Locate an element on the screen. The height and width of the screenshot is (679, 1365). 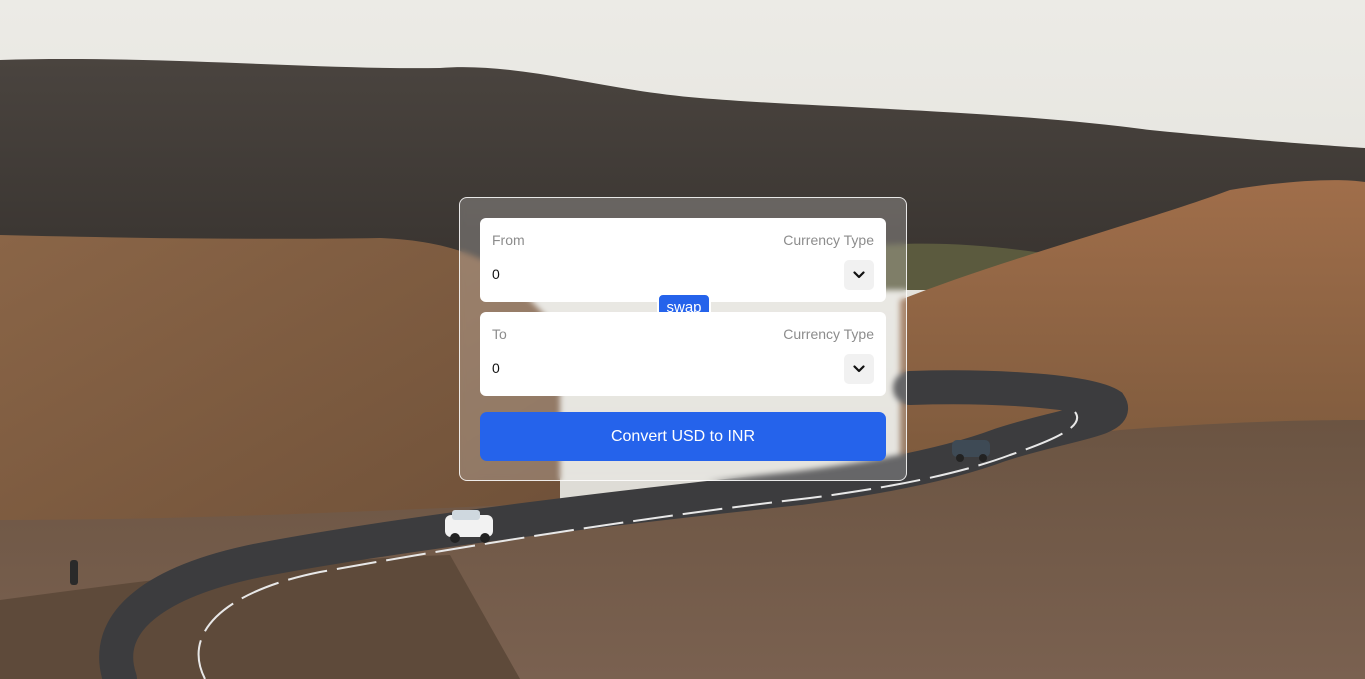
convert-button: Convert USD to INR is located at coordinates (683, 436).